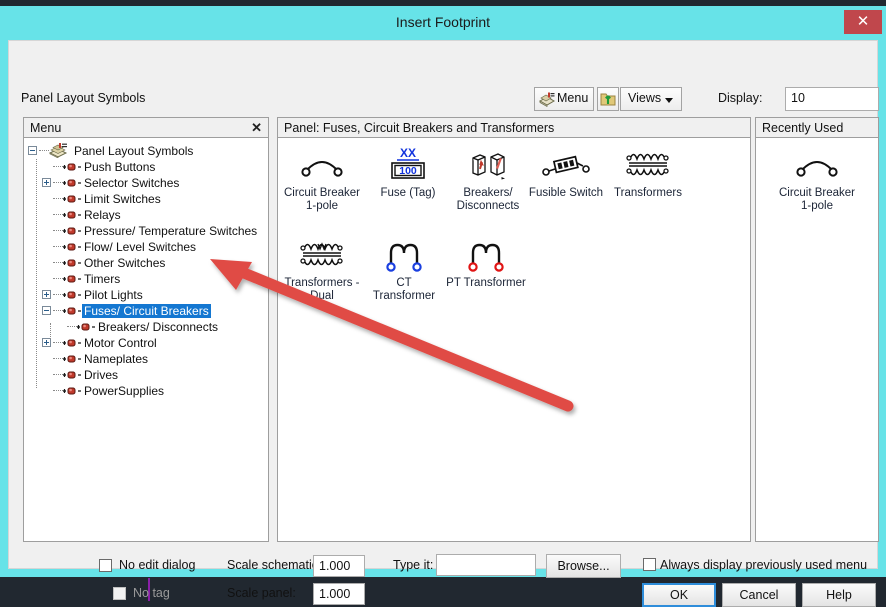 Image resolution: width=886 pixels, height=607 pixels. Describe the element at coordinates (546, 99) in the screenshot. I see `menu-stack-icon` at that location.